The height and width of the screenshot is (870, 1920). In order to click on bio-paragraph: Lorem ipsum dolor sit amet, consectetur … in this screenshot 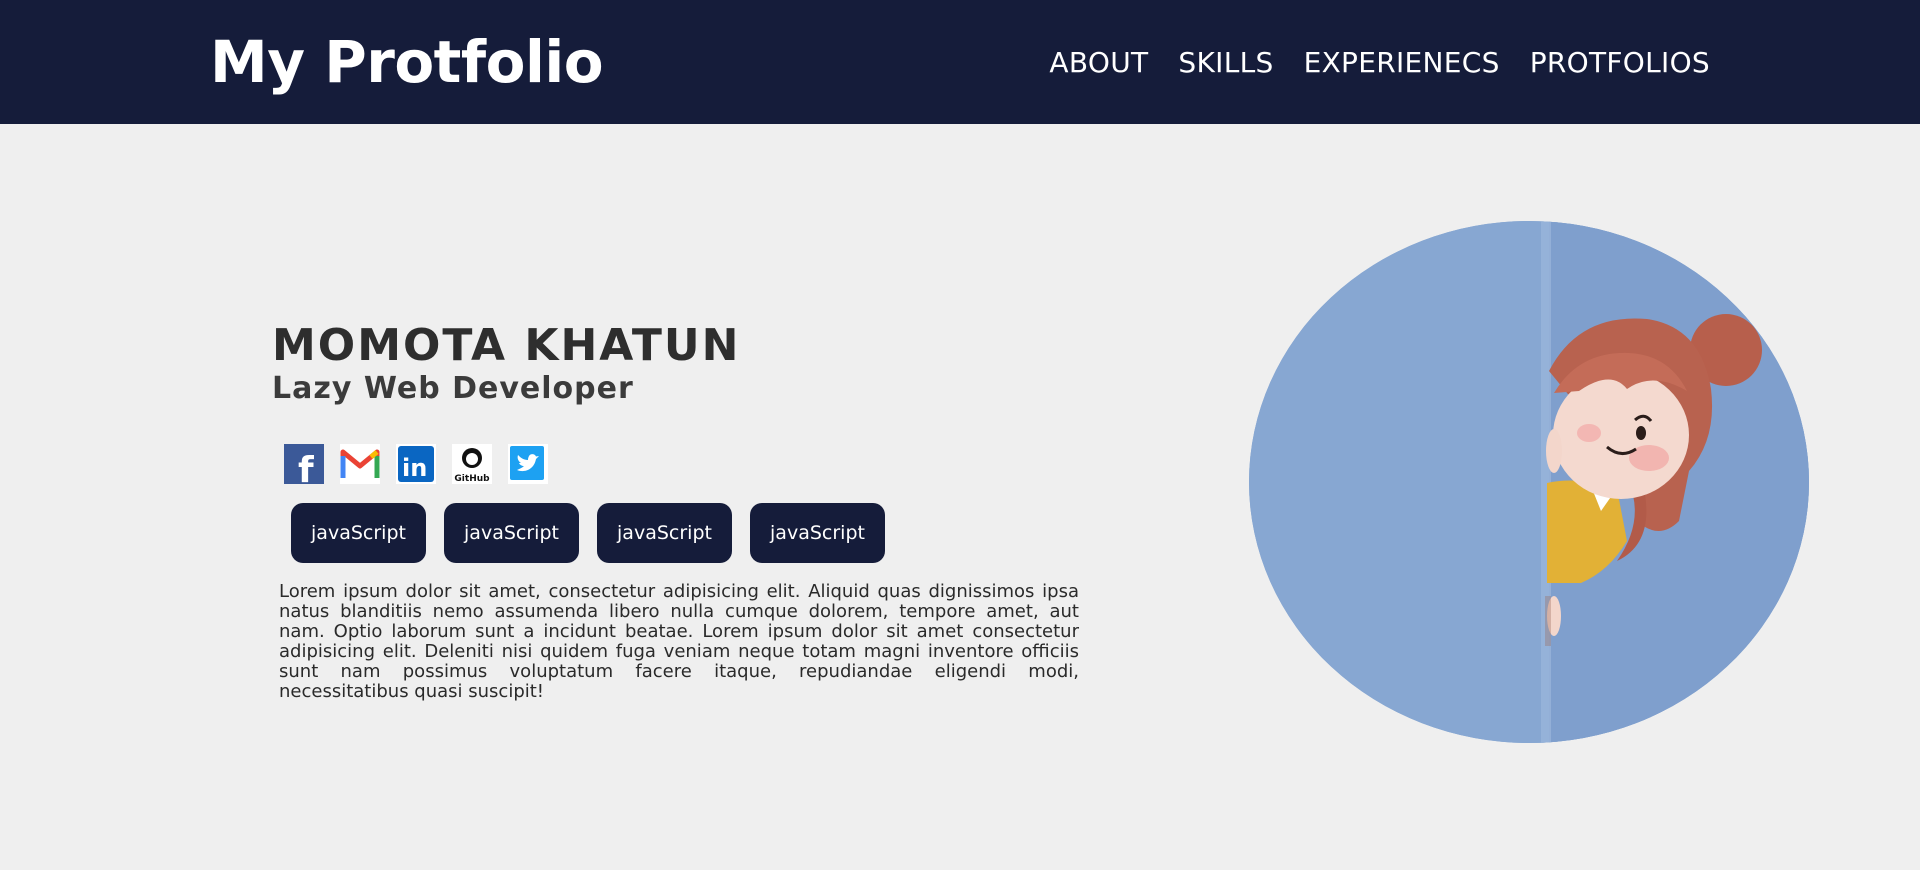, I will do `click(679, 641)`.